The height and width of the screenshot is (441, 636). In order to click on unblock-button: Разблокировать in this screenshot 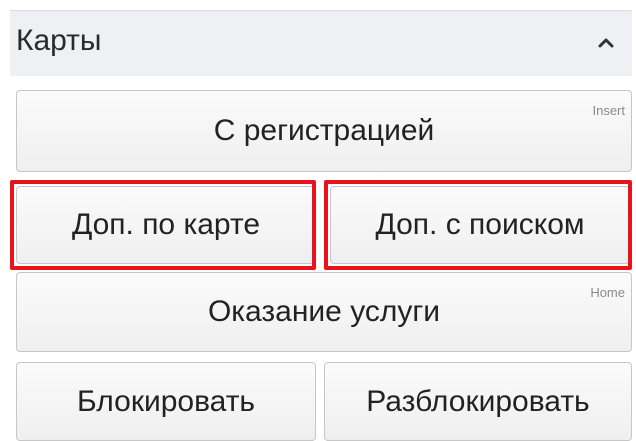, I will do `click(478, 401)`.